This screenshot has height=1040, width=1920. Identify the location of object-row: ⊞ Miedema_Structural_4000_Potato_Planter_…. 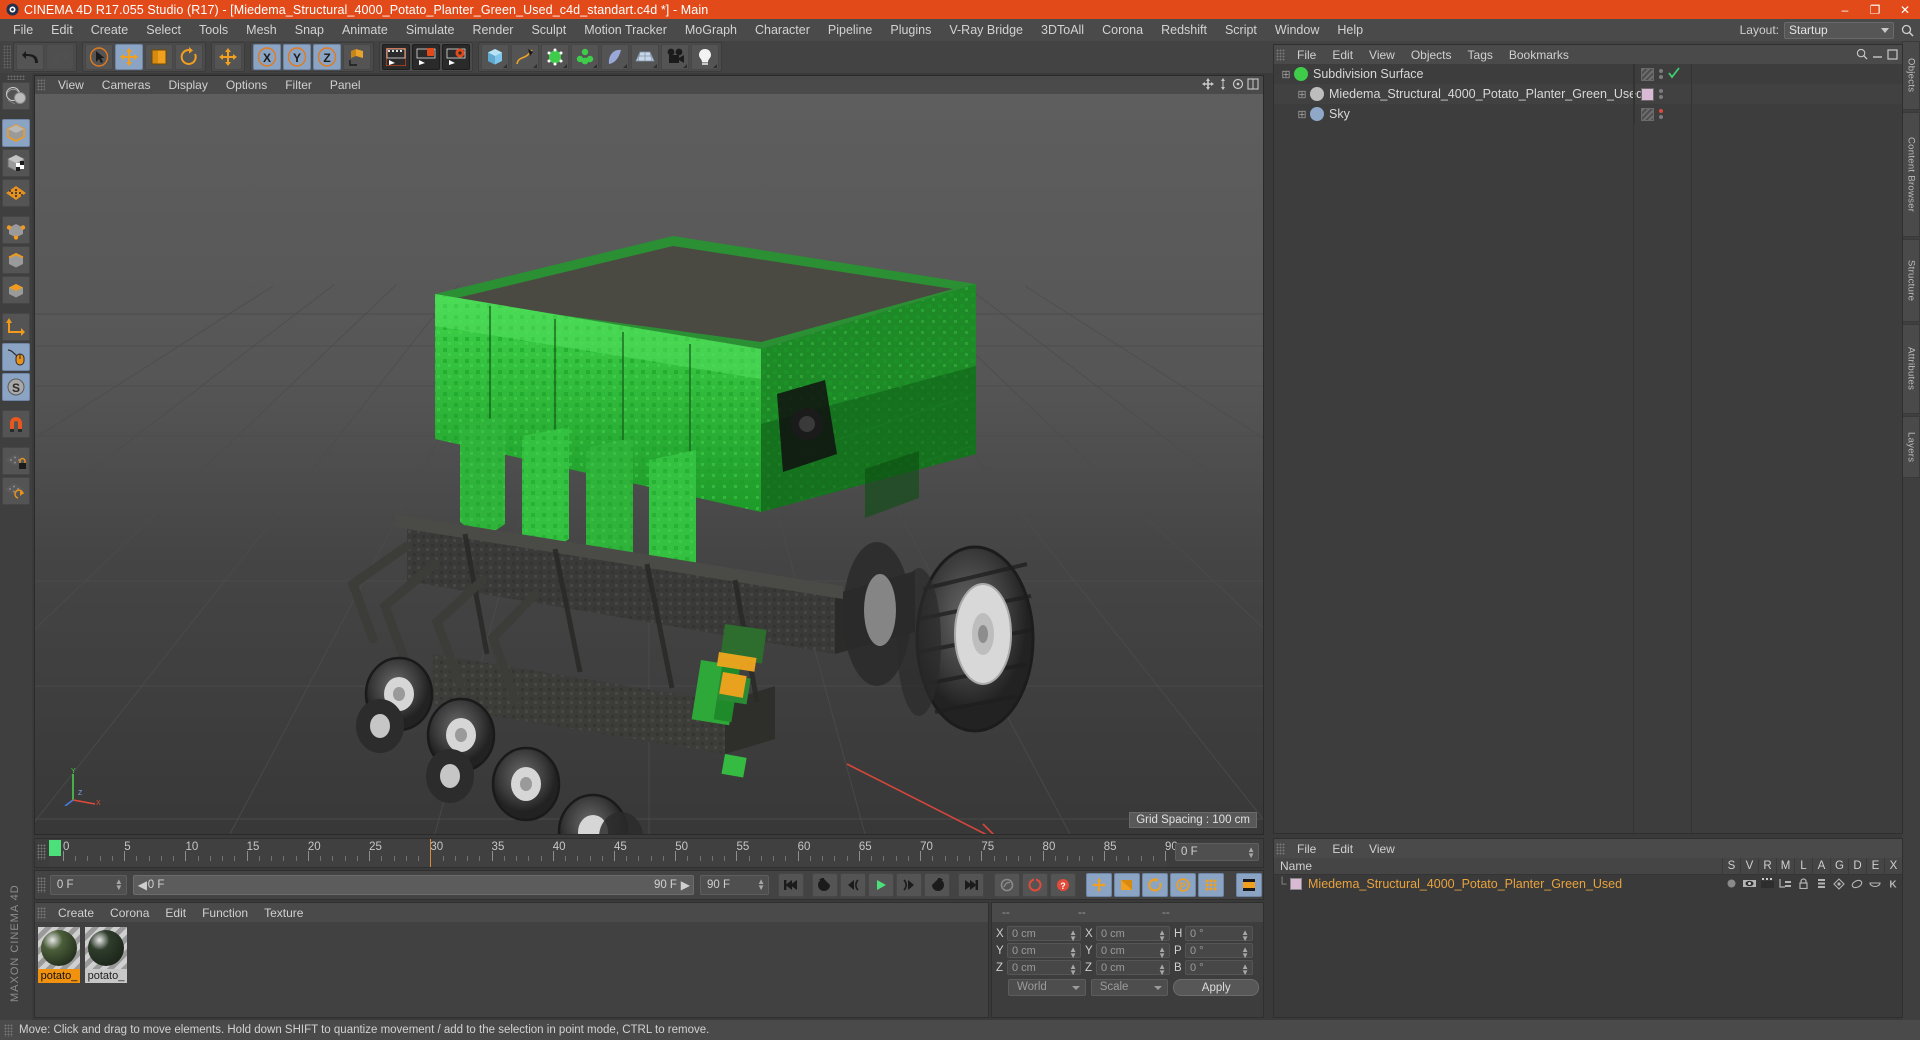
(1588, 94).